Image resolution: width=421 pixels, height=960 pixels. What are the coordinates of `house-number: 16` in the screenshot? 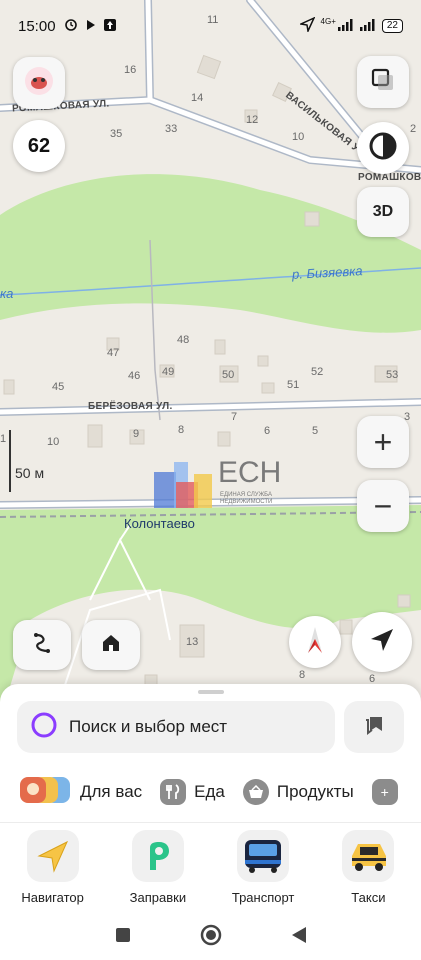 It's located at (130, 70).